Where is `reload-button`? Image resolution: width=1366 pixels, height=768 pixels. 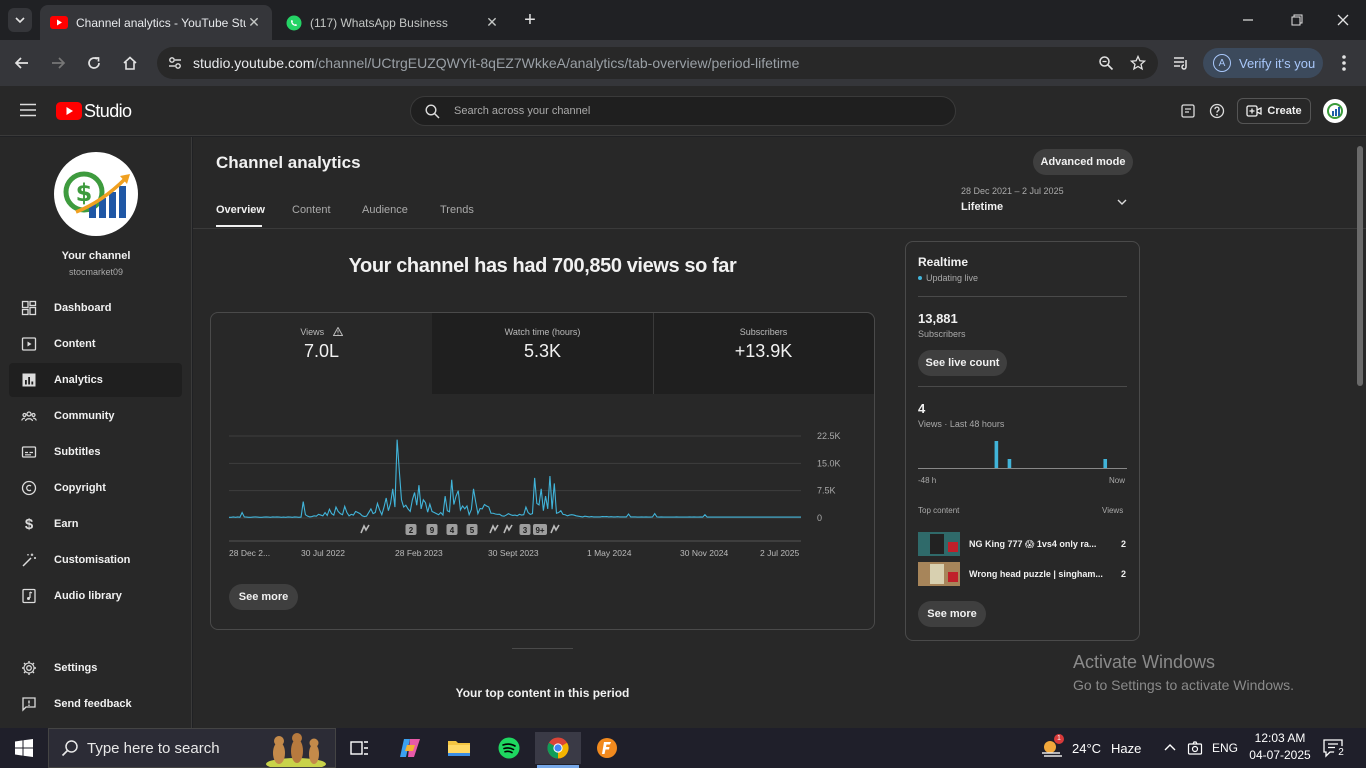
reload-button is located at coordinates (94, 63).